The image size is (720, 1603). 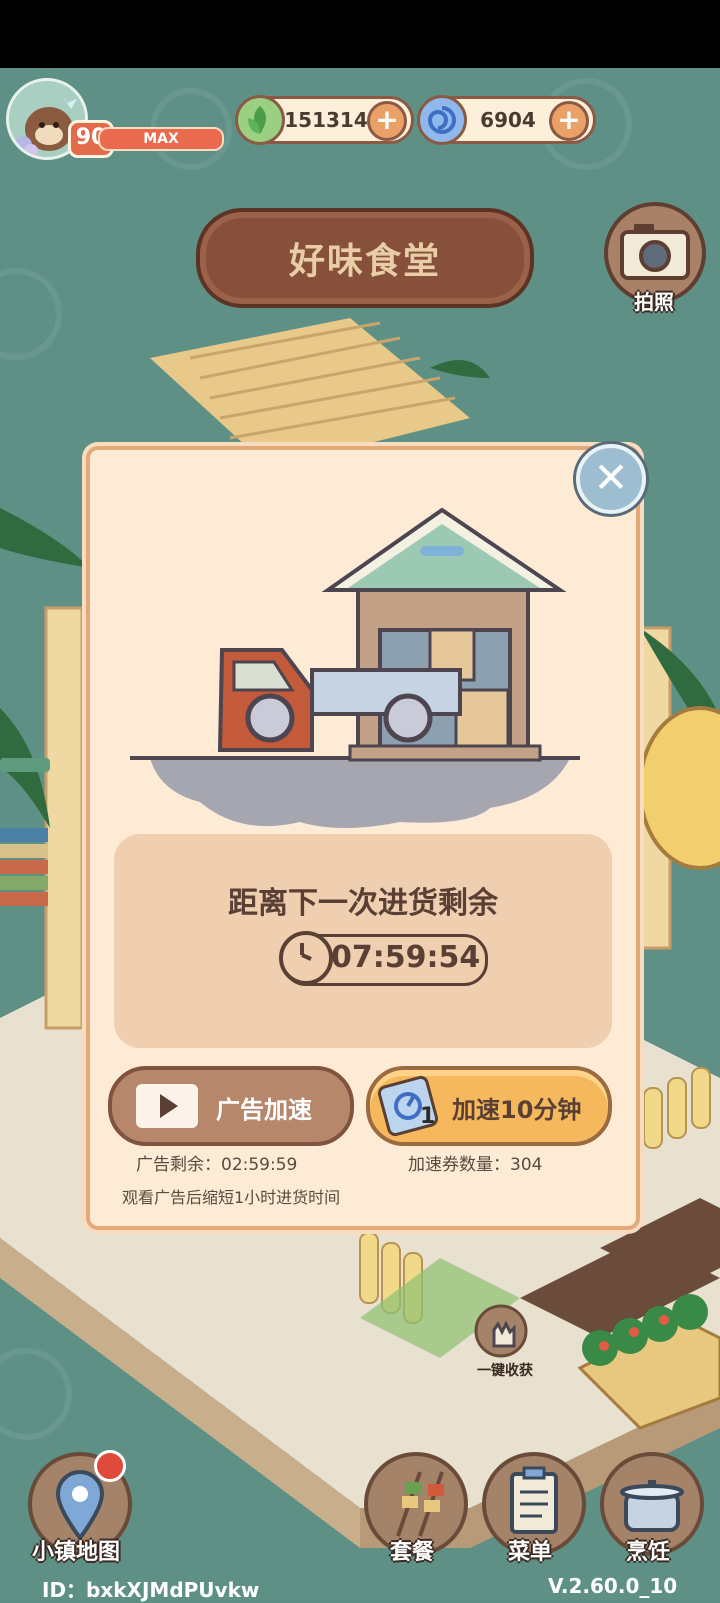 I want to click on countdown-title: 距离下一次进货剩余, so click(x=363, y=903).